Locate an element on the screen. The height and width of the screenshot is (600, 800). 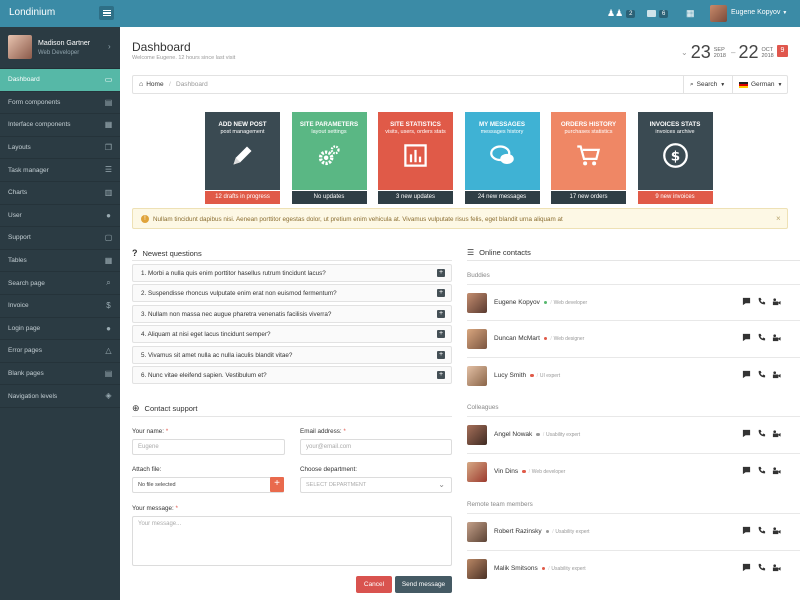
sidebar-item-support: Support ▢ is located at coordinates (60, 238).